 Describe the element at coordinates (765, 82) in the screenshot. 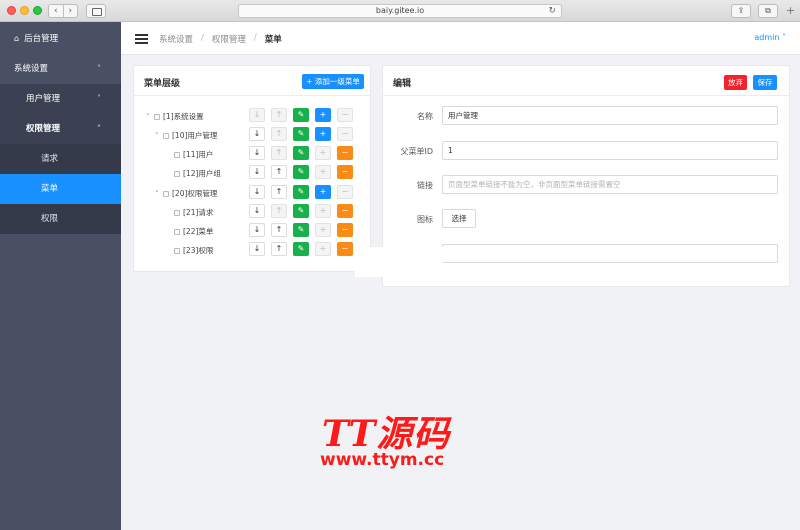

I see `save-button: 保存` at that location.